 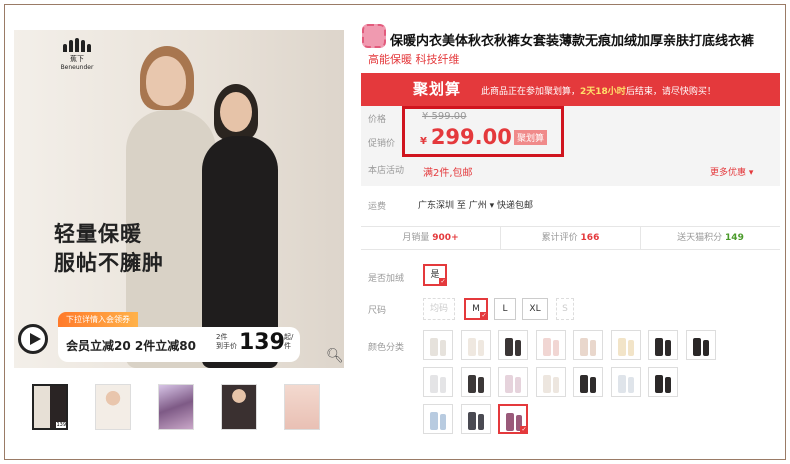 I want to click on stats-bar: 月销量 900+ 累计评价 166 送天猫积分 149, so click(x=570, y=238).